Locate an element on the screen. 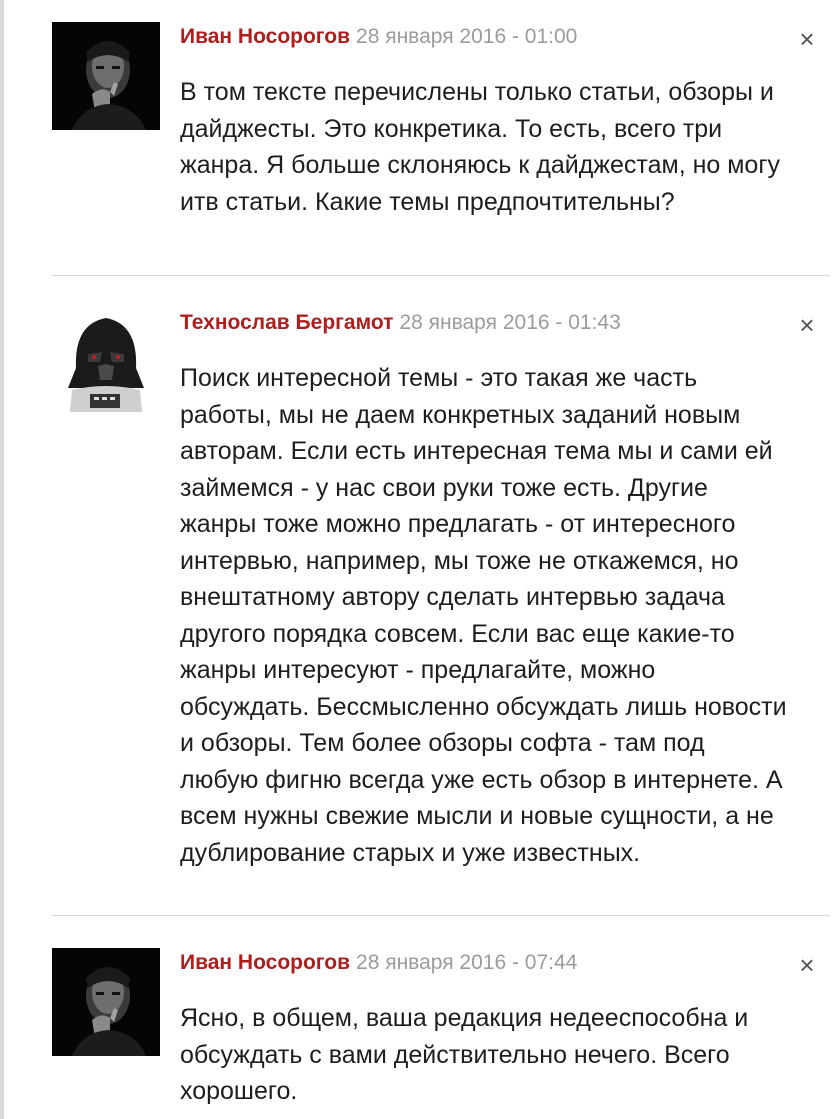 Image resolution: width=840 pixels, height=1119 pixels. darth-vader-avatar-icon is located at coordinates (106, 362).